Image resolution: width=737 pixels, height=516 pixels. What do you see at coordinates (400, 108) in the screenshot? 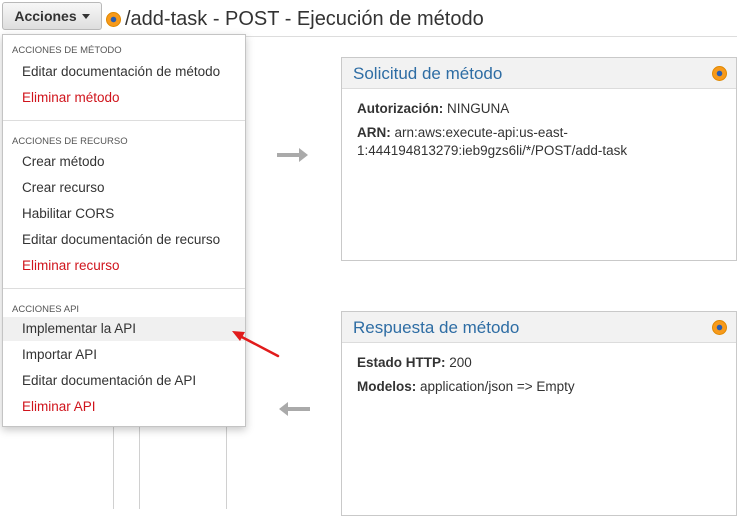
I see `authorization-label: Autorización:` at bounding box center [400, 108].